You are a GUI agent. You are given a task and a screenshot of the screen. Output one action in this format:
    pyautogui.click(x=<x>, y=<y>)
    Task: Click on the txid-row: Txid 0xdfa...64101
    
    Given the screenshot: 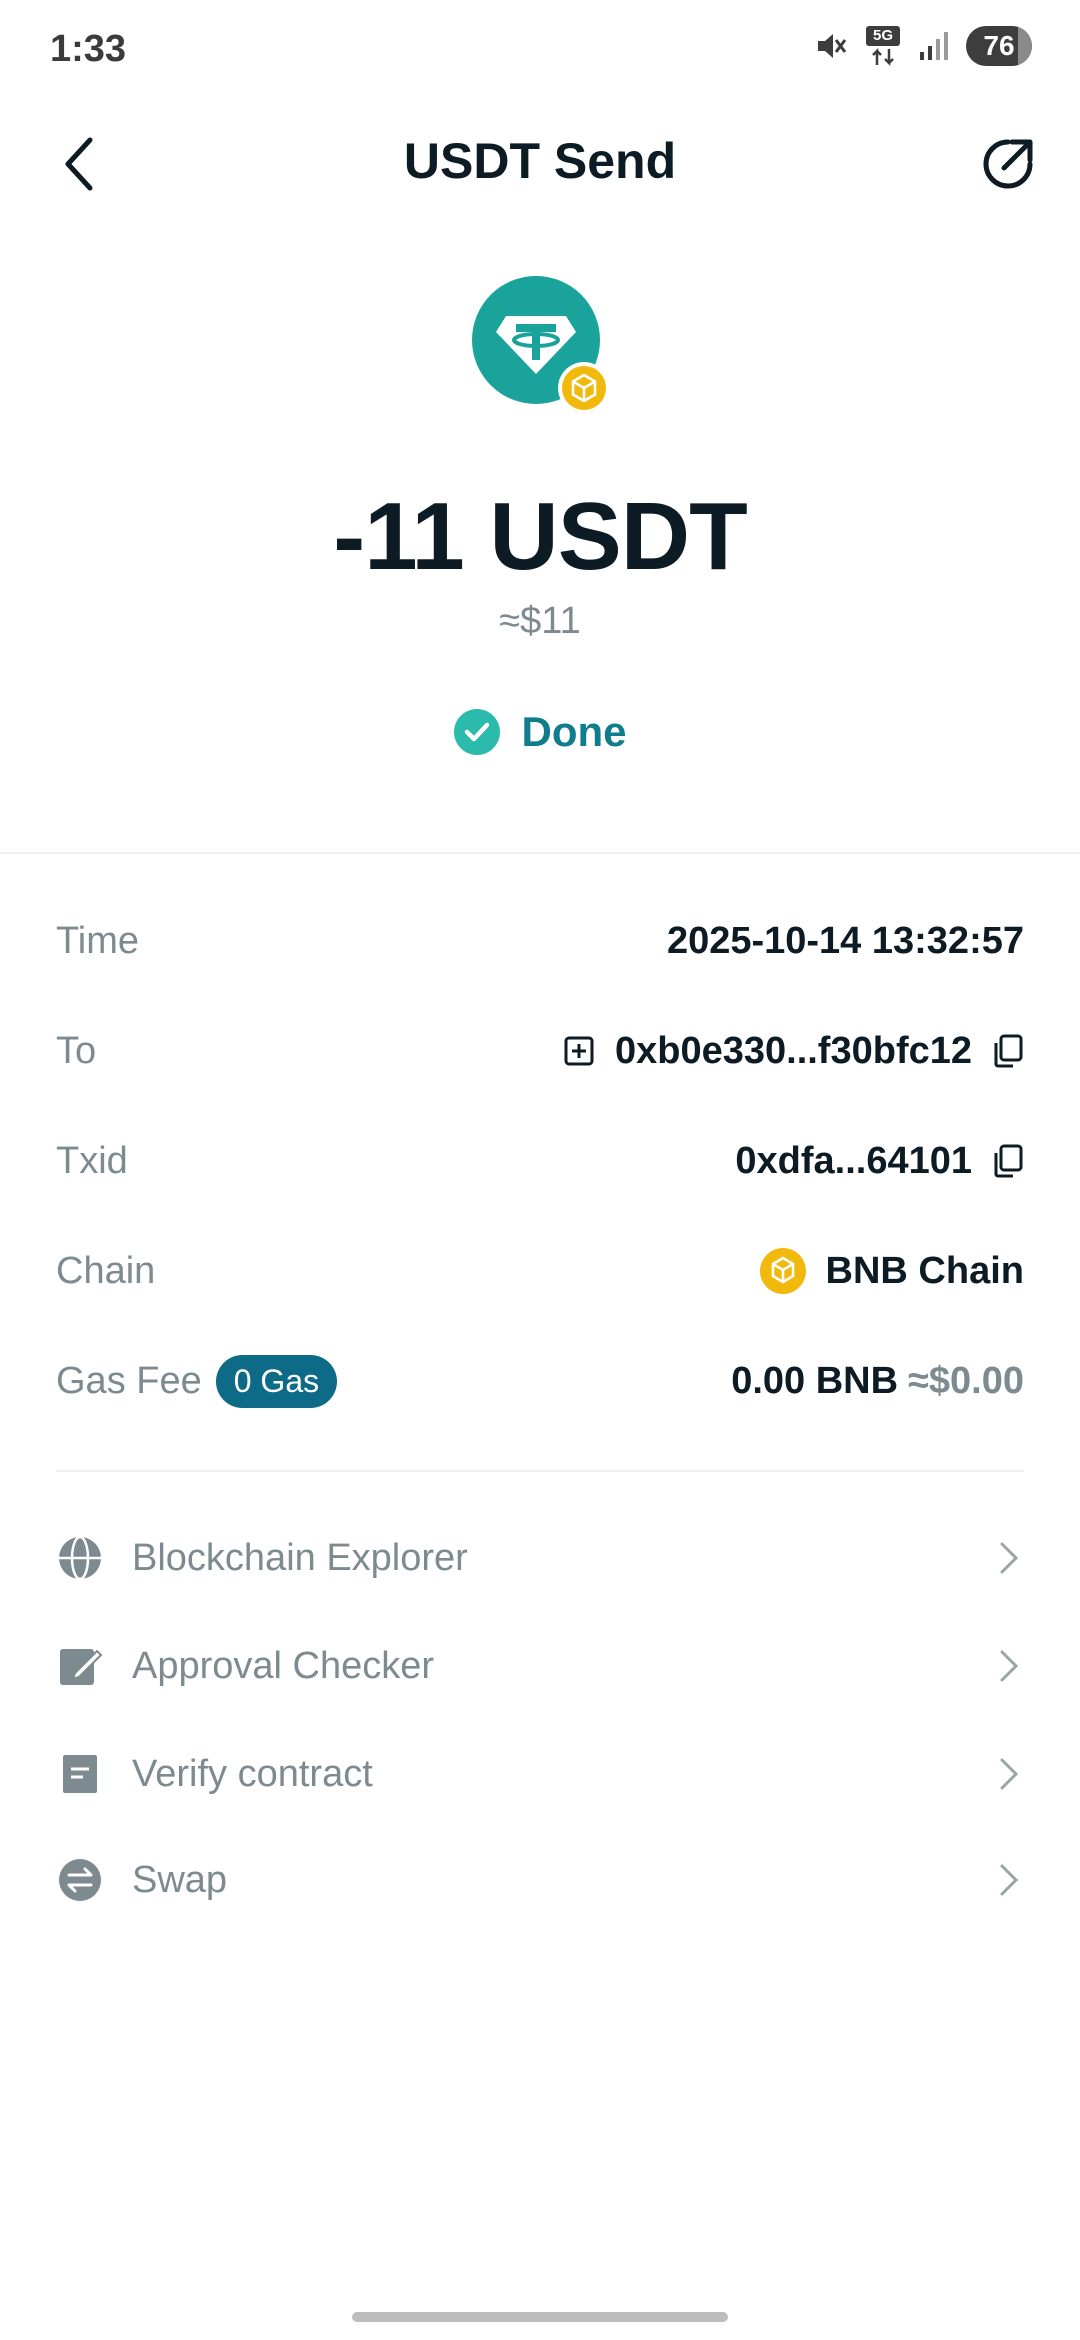 What is the action you would take?
    pyautogui.click(x=540, y=1161)
    